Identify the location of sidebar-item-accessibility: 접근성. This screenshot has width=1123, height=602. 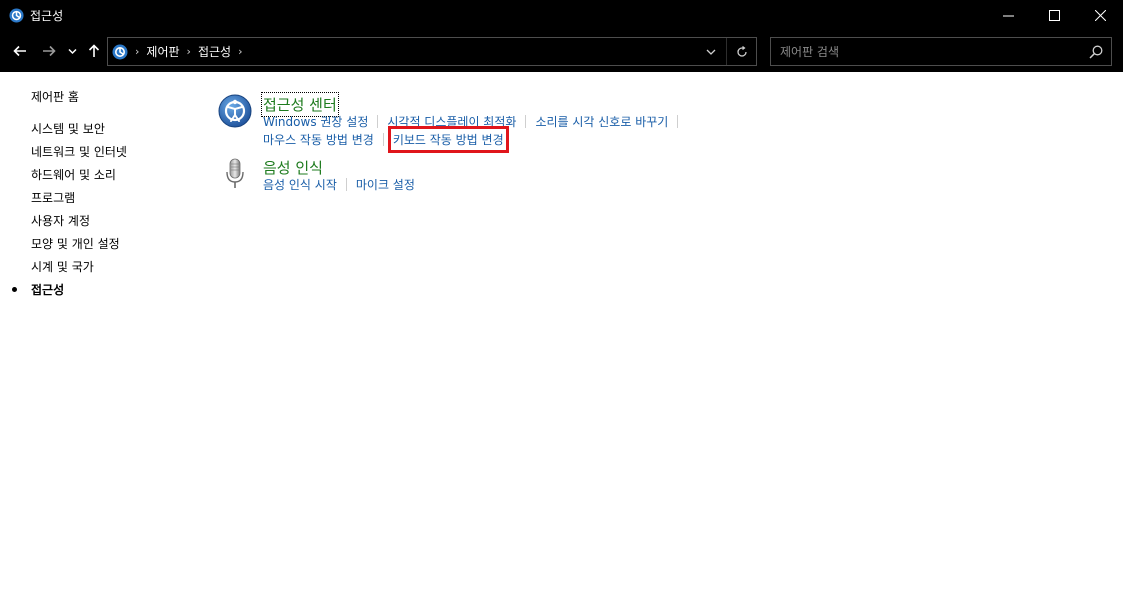
(48, 290).